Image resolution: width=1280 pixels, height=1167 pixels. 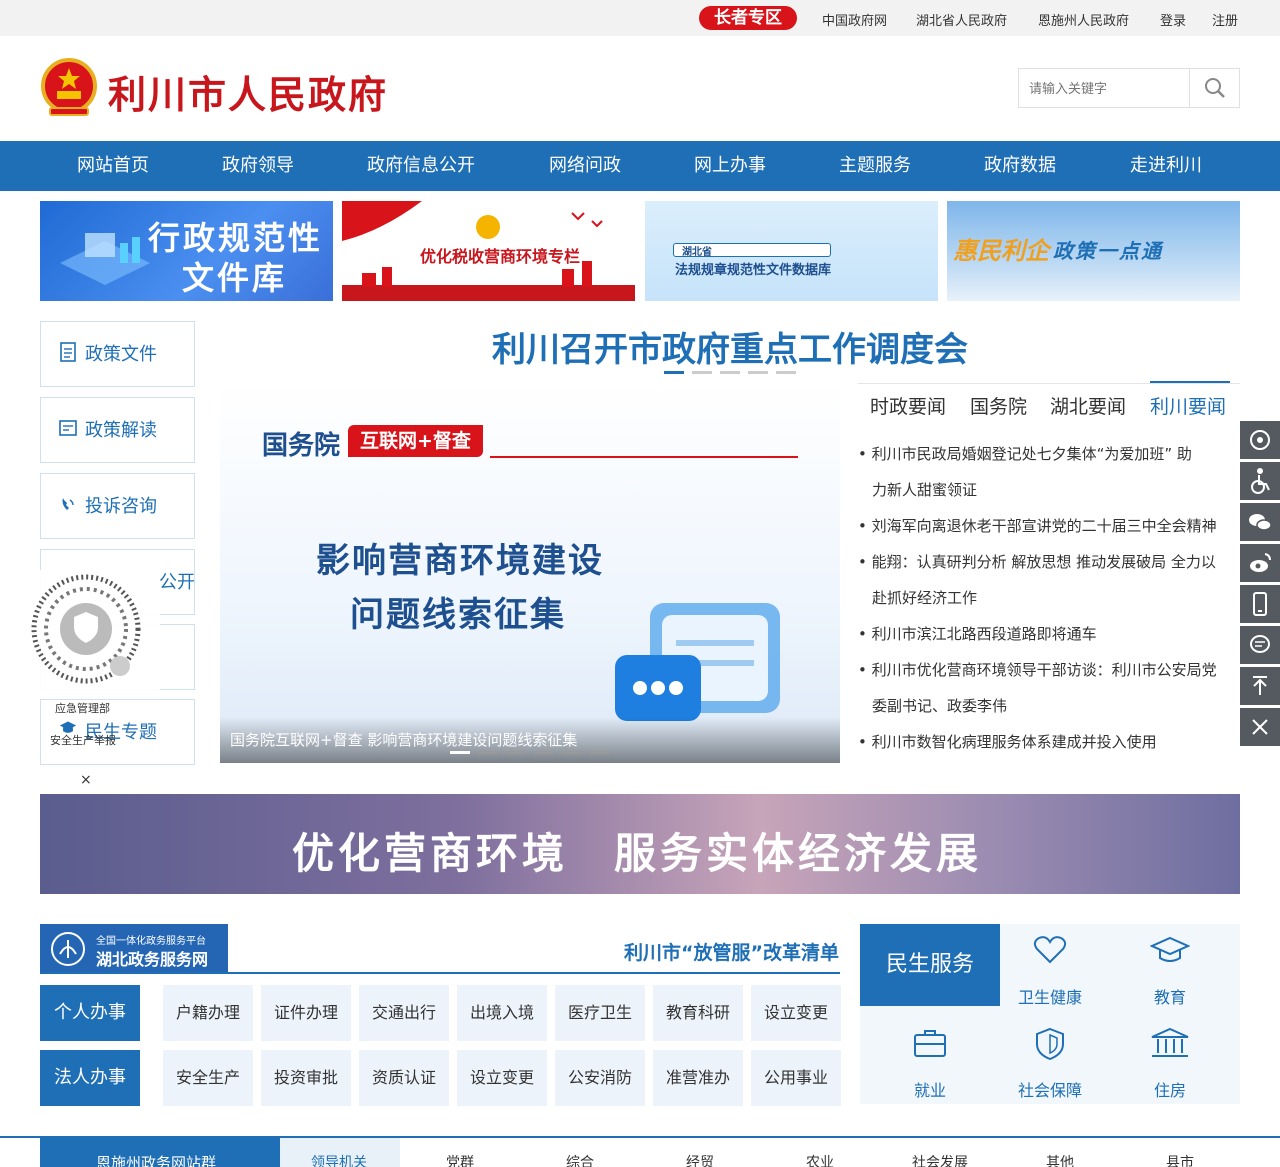 I want to click on news-item: • 利川市数智化病理服务体系建成并投入使用, so click(x=1007, y=741).